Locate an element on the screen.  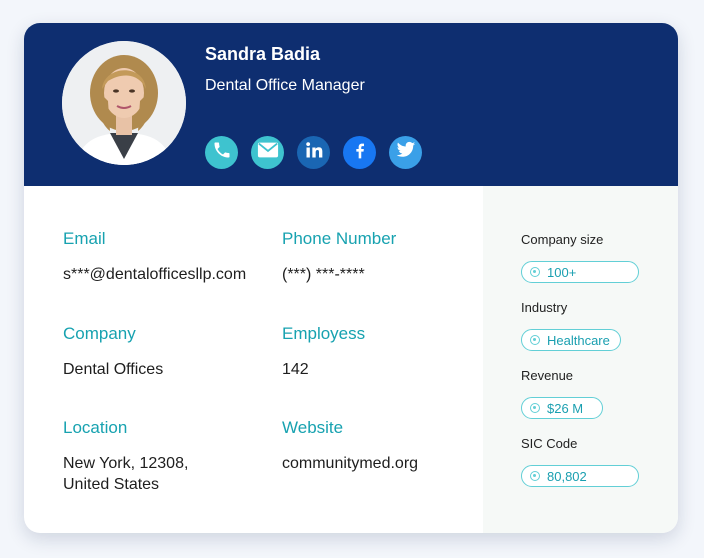
employees-label: Employess is located at coordinates (324, 333).